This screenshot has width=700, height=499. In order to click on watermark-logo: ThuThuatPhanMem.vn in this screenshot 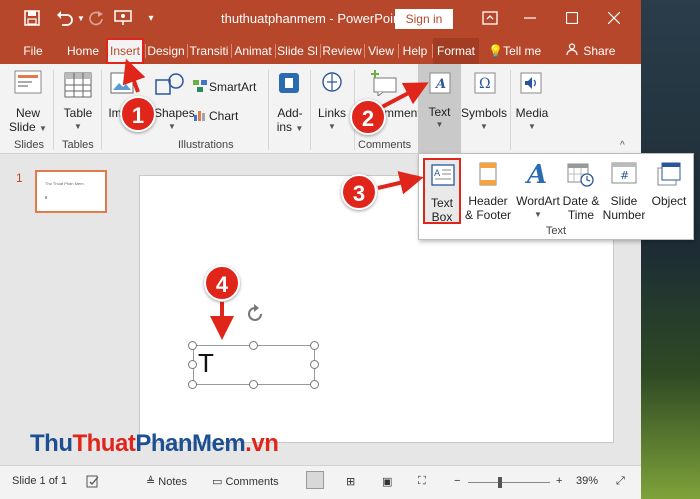, I will do `click(154, 443)`.